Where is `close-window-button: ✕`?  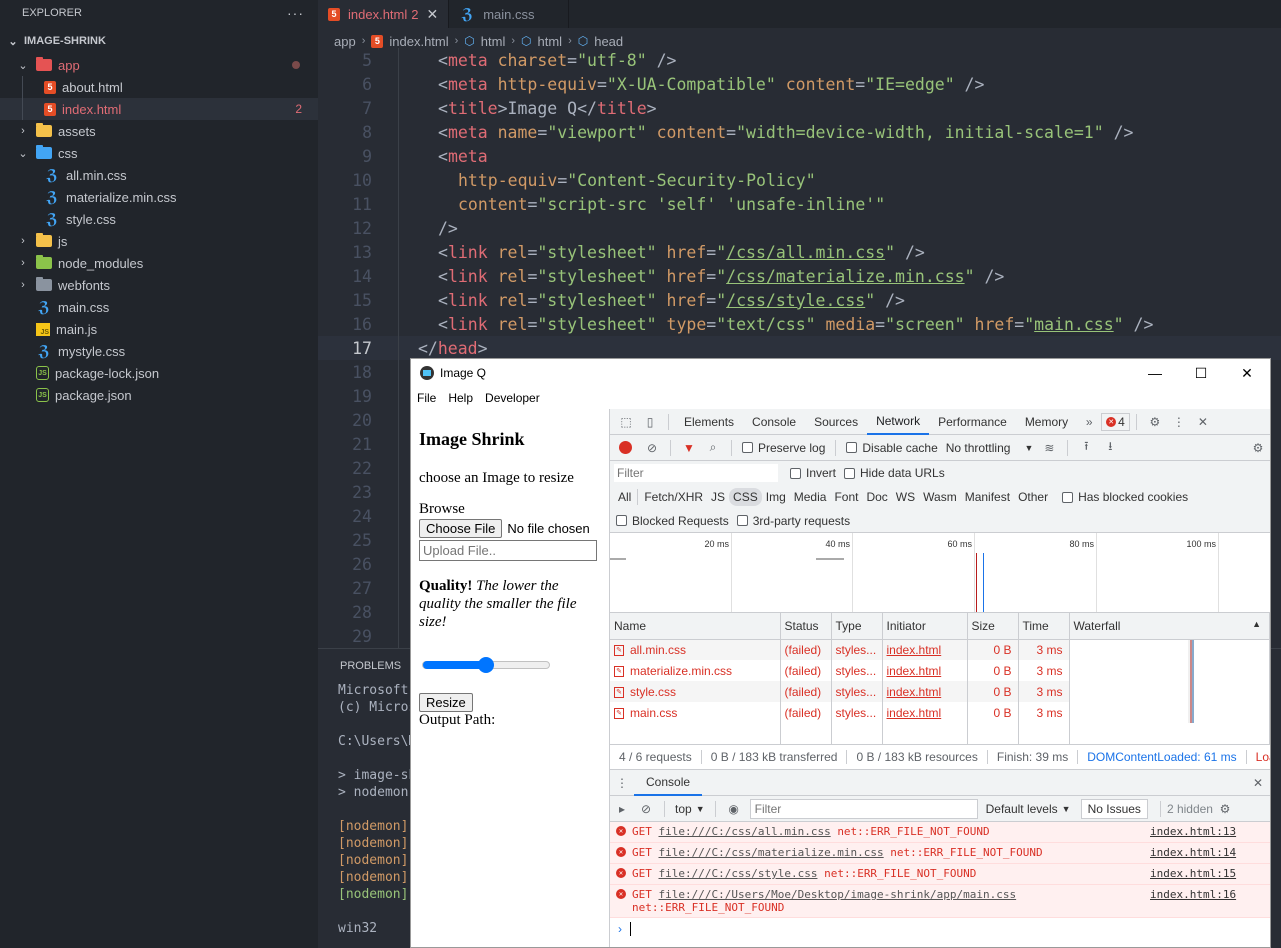
close-window-button: ✕ is located at coordinates (1247, 373).